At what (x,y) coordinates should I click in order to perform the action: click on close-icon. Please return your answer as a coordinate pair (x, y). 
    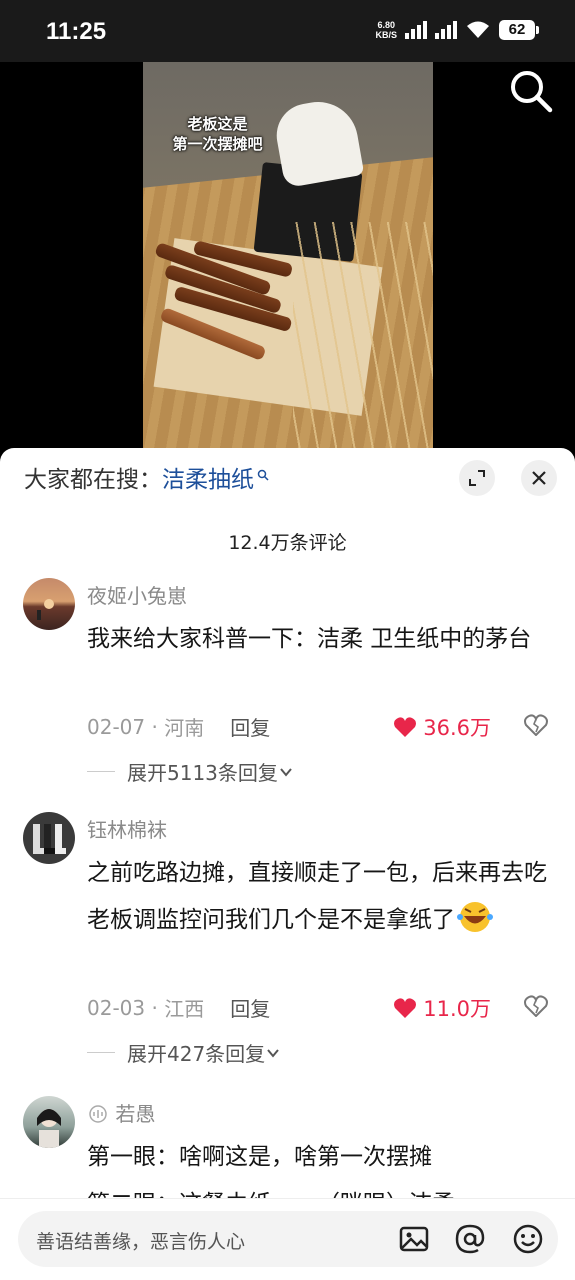
    Looking at the image, I should click on (539, 478).